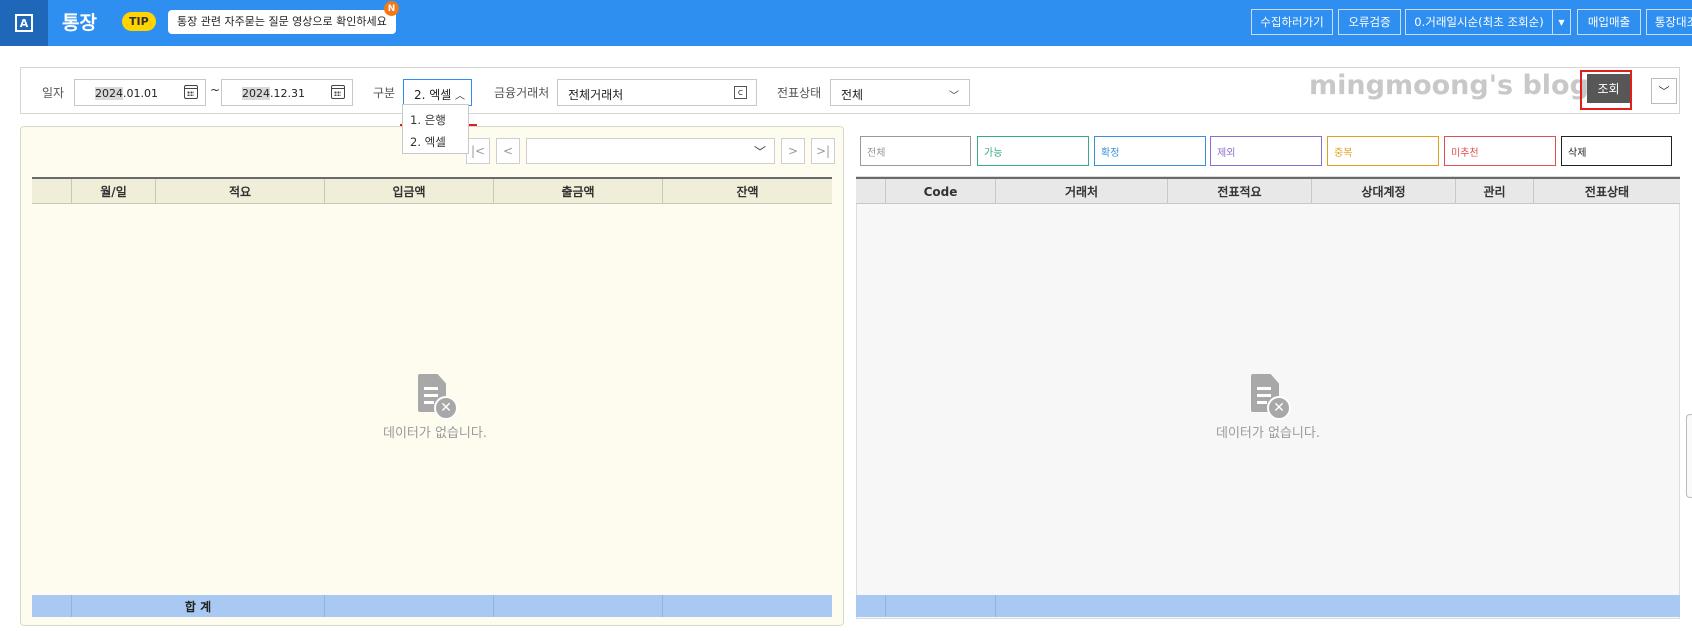  Describe the element at coordinates (79, 23) in the screenshot. I see `page-title: 통장` at that location.